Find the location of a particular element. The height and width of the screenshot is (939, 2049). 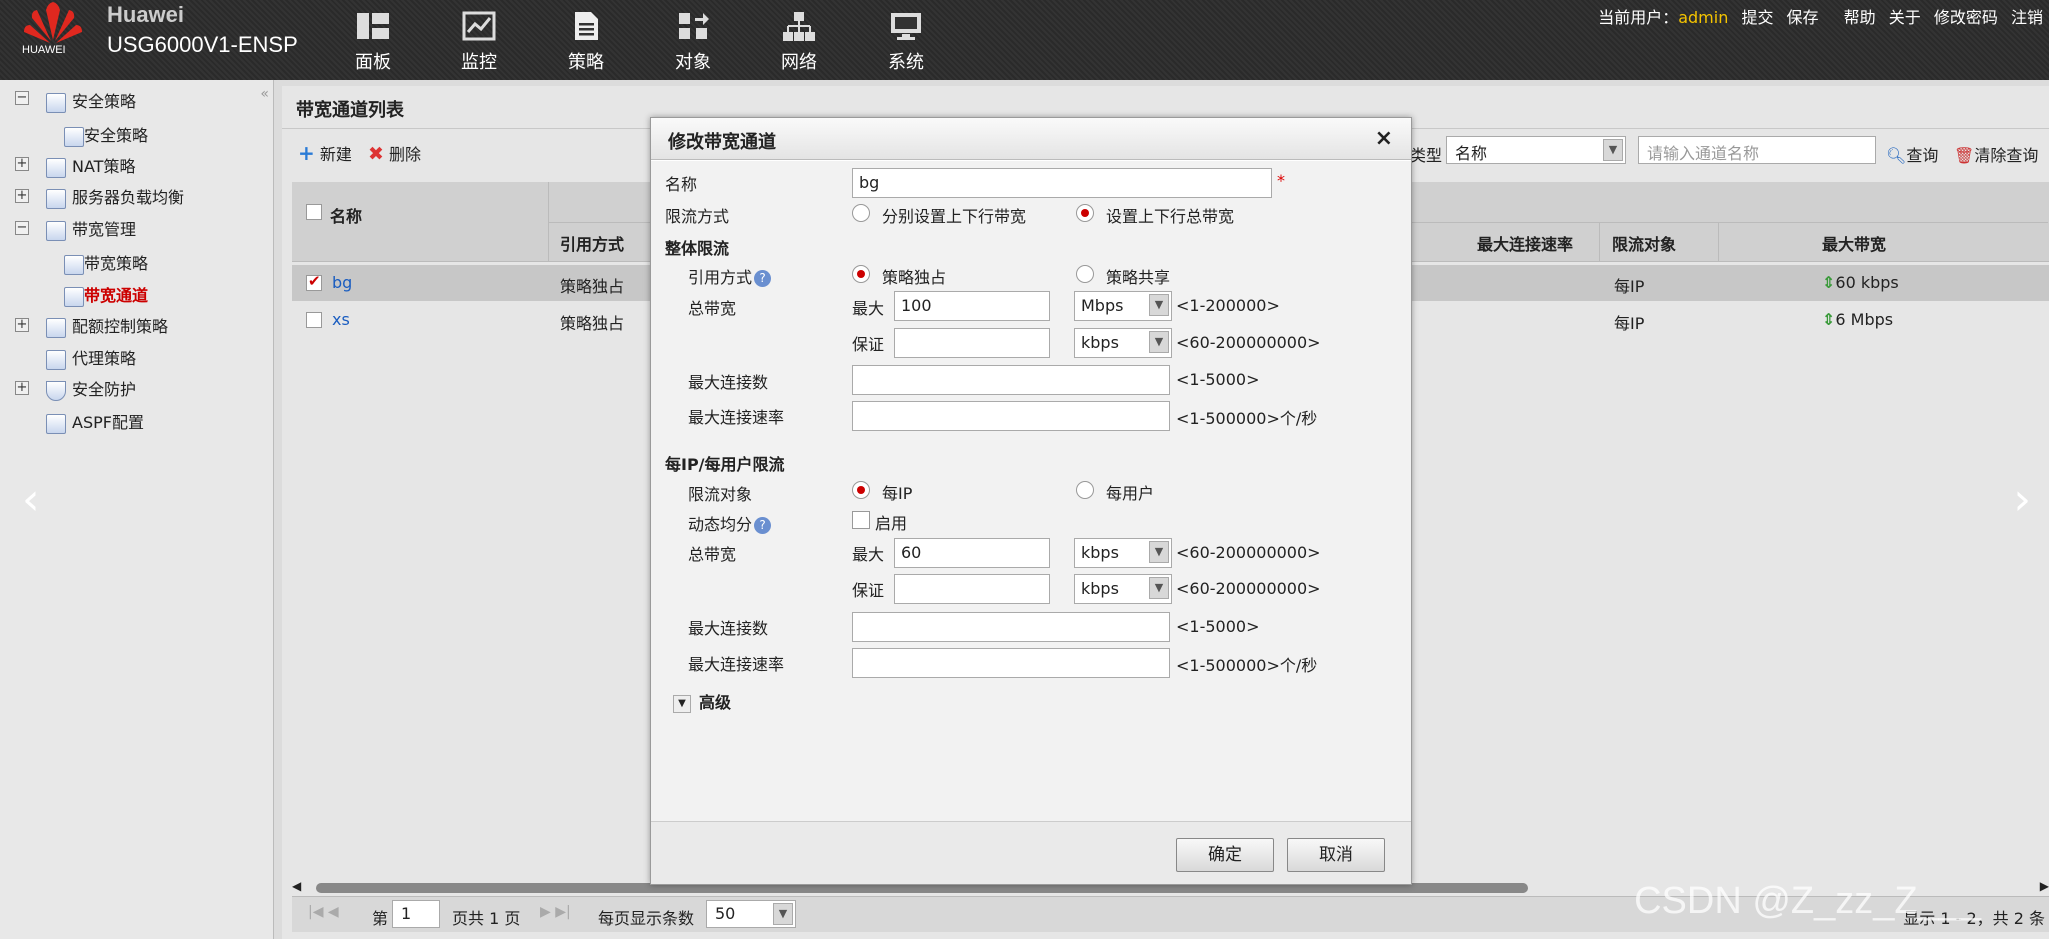

help-link: 帮助 is located at coordinates (1860, 17).